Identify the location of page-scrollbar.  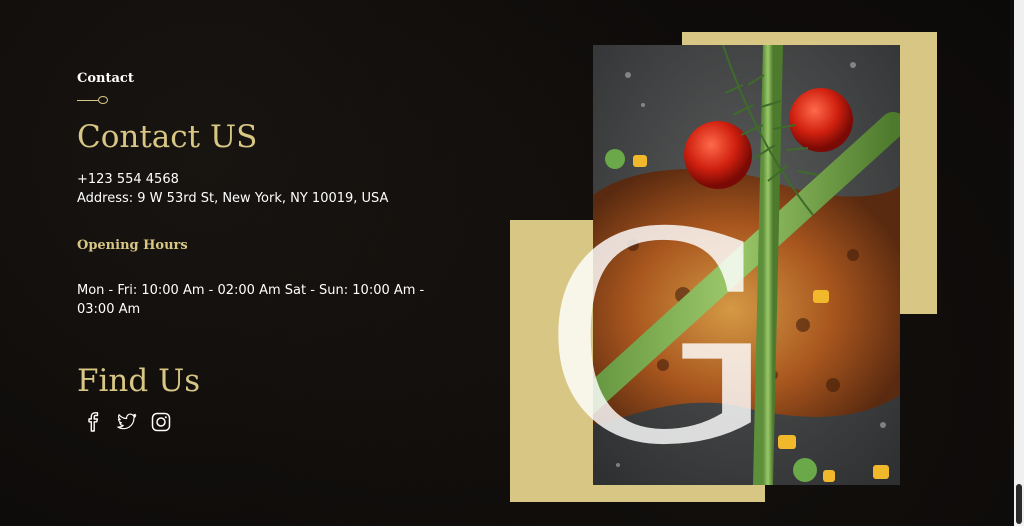
(1019, 263).